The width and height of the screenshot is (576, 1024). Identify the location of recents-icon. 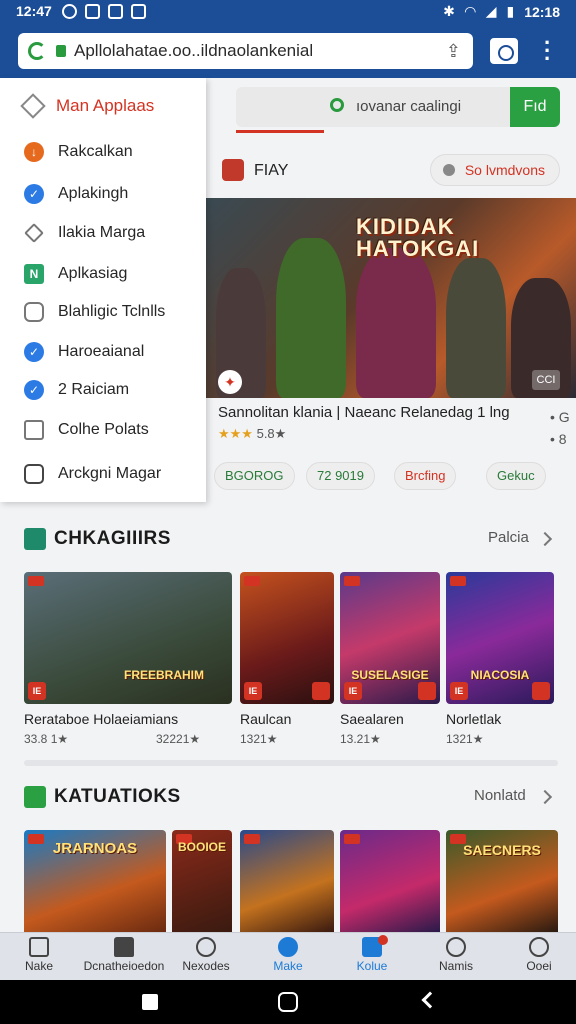
(150, 1002).